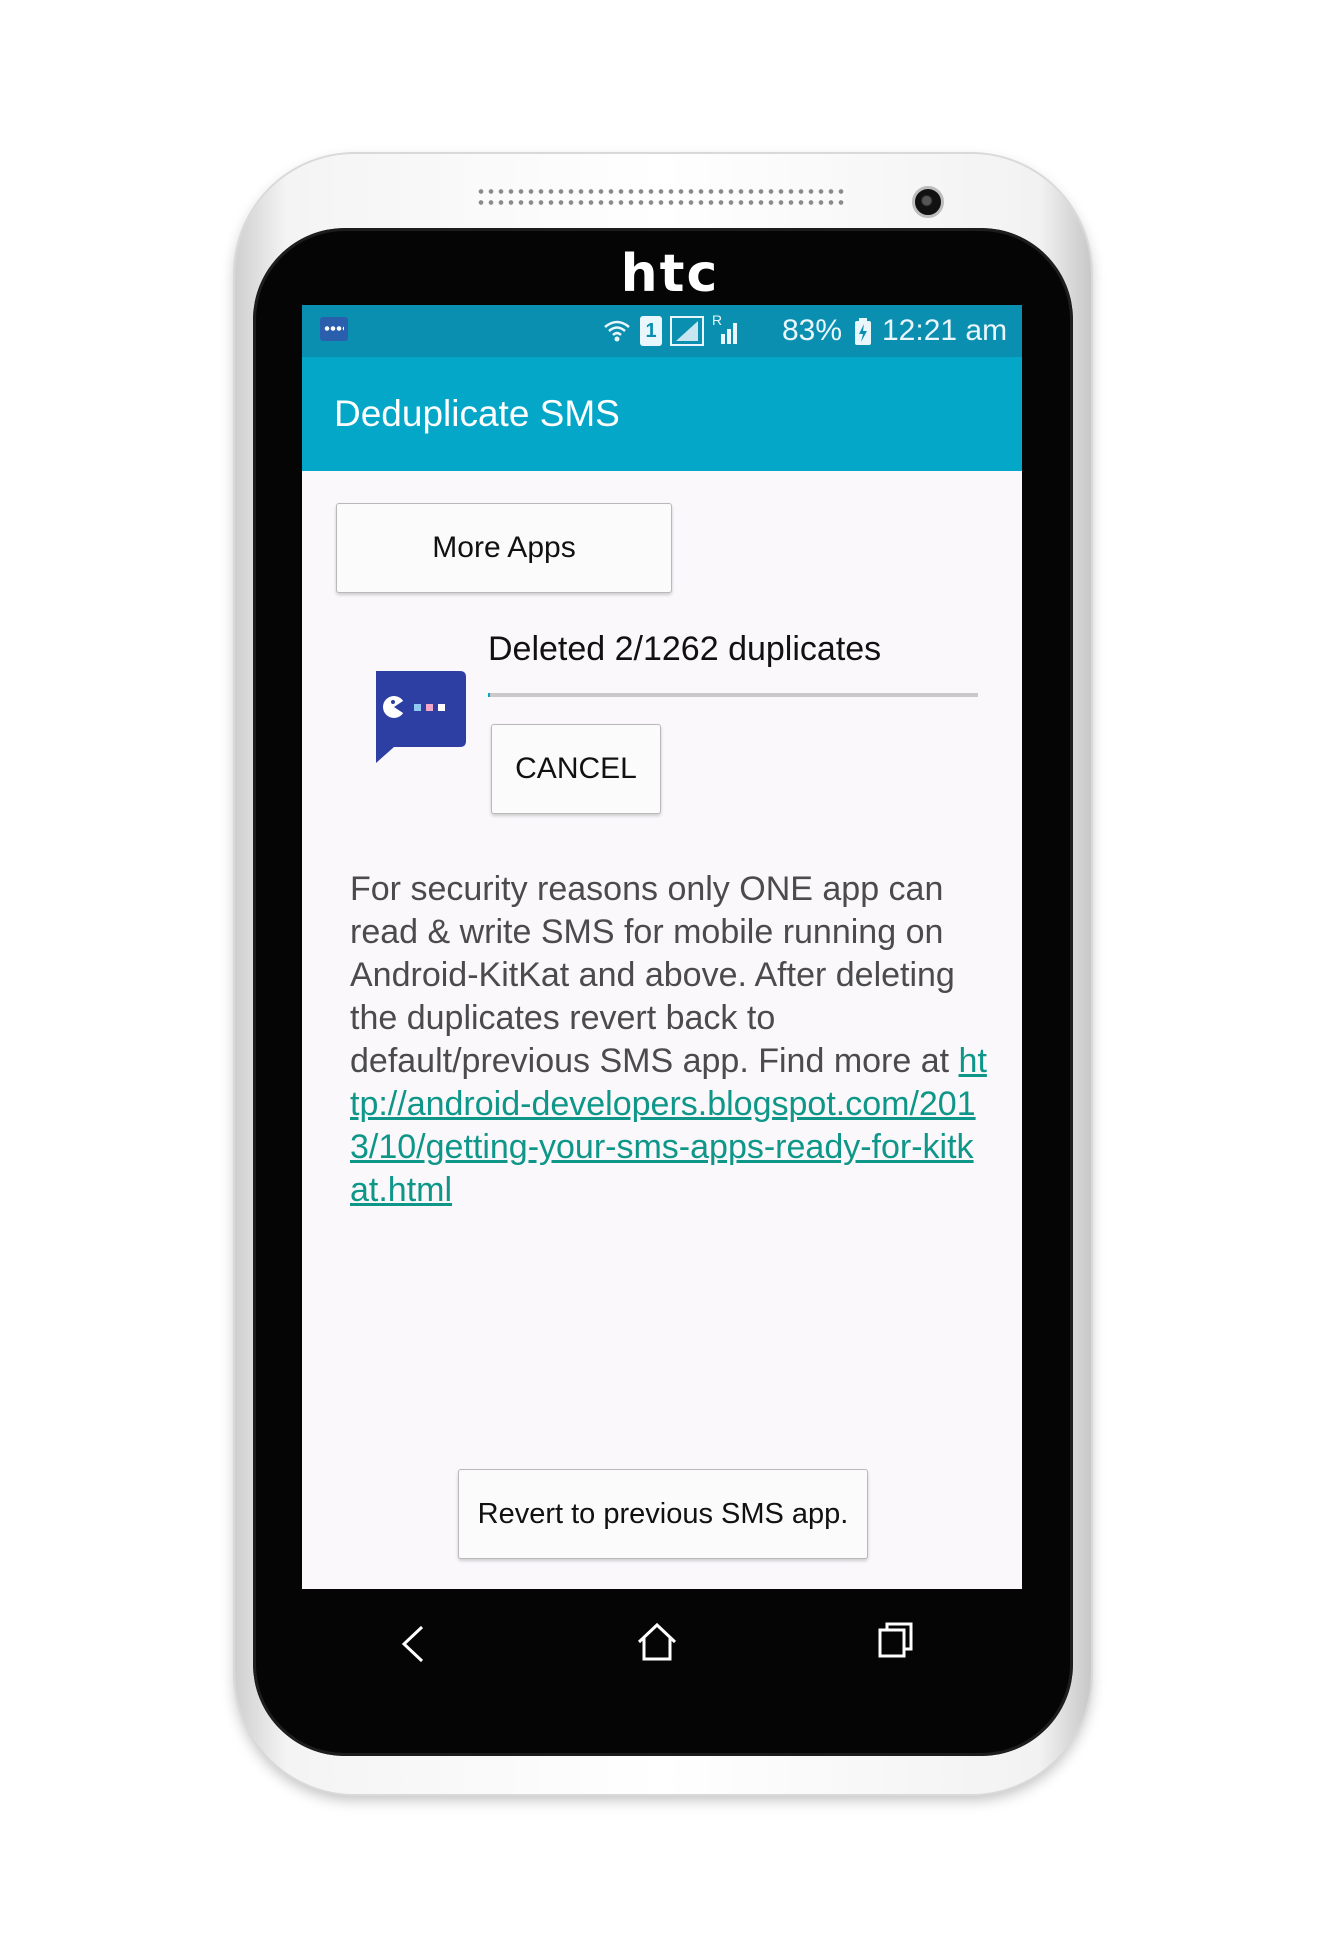 The width and height of the screenshot is (1331, 1942). I want to click on wifi-icon, so click(617, 331).